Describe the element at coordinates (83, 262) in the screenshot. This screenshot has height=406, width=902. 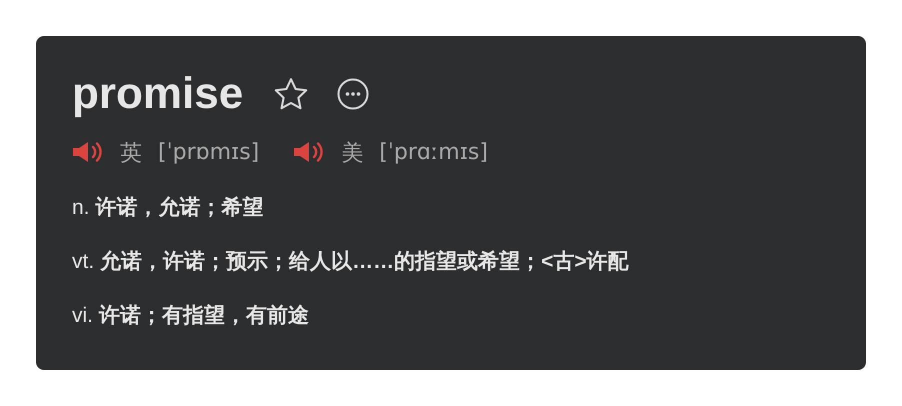
I see `part-of-speech: vt.` at that location.